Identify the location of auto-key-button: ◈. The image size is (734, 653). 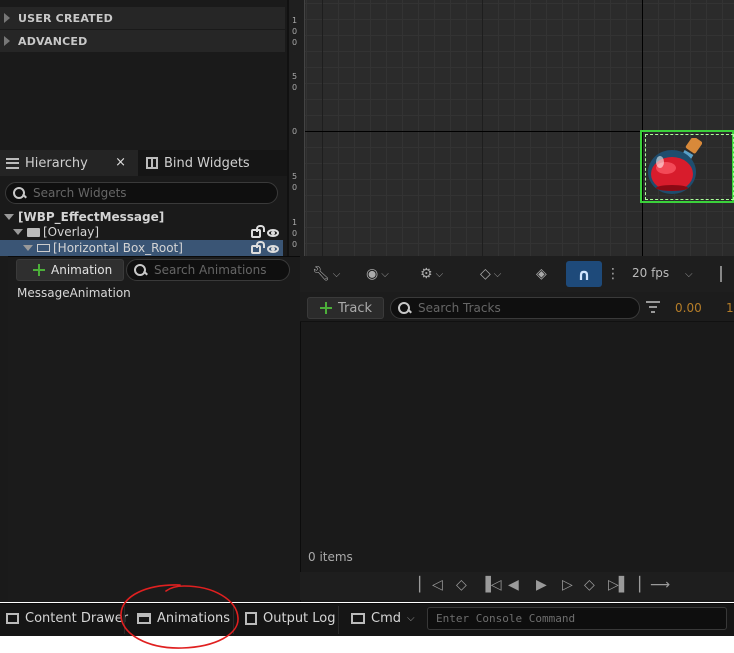
(541, 274).